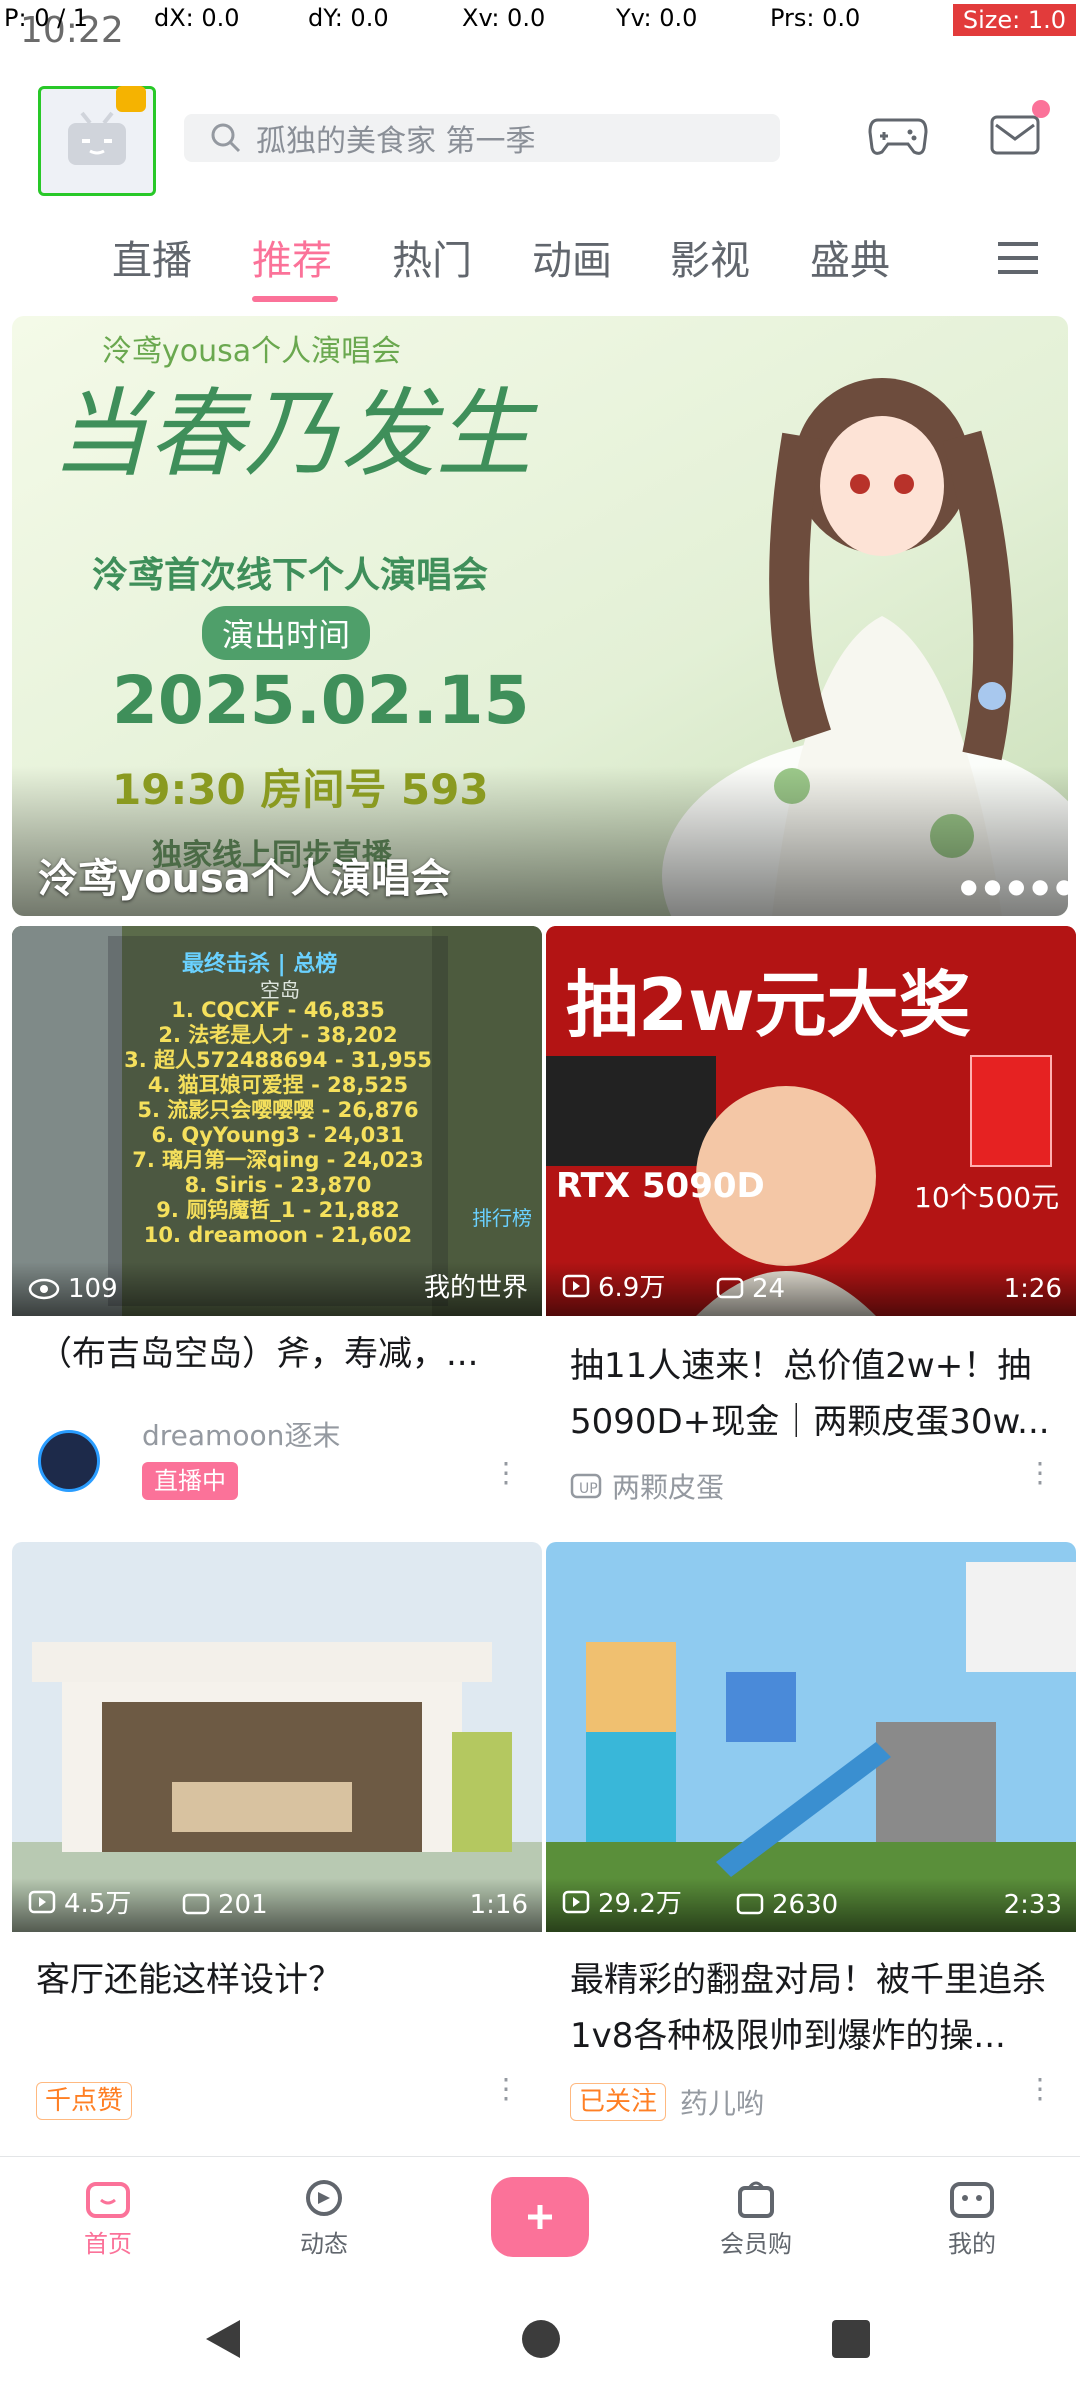 The width and height of the screenshot is (1080, 2400). What do you see at coordinates (223, 2339) in the screenshot?
I see `back-icon` at bounding box center [223, 2339].